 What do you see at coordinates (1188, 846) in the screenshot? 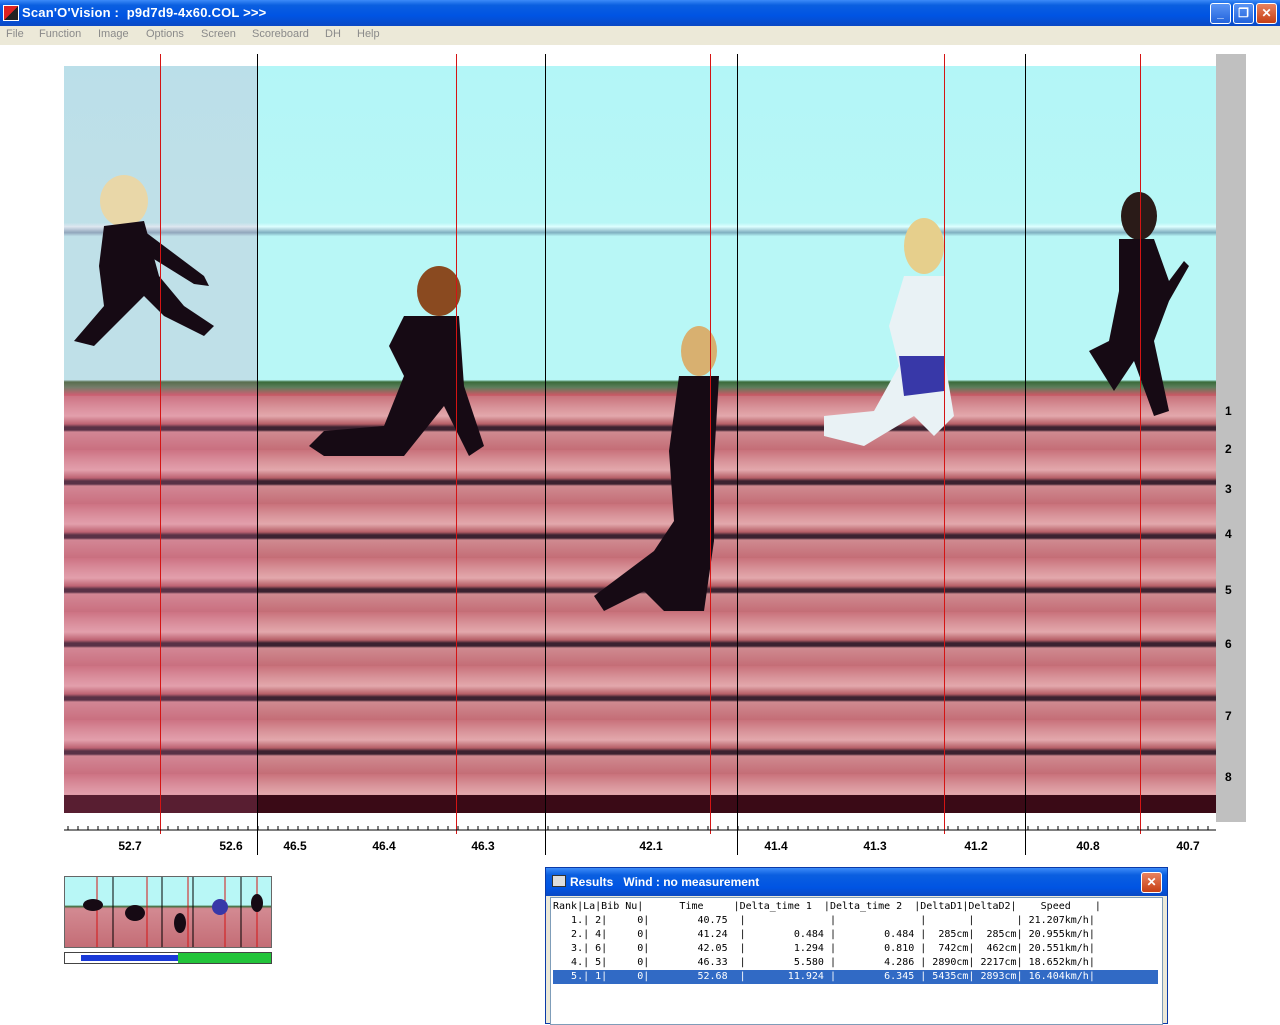
I see `ruler-label: 40.7` at bounding box center [1188, 846].